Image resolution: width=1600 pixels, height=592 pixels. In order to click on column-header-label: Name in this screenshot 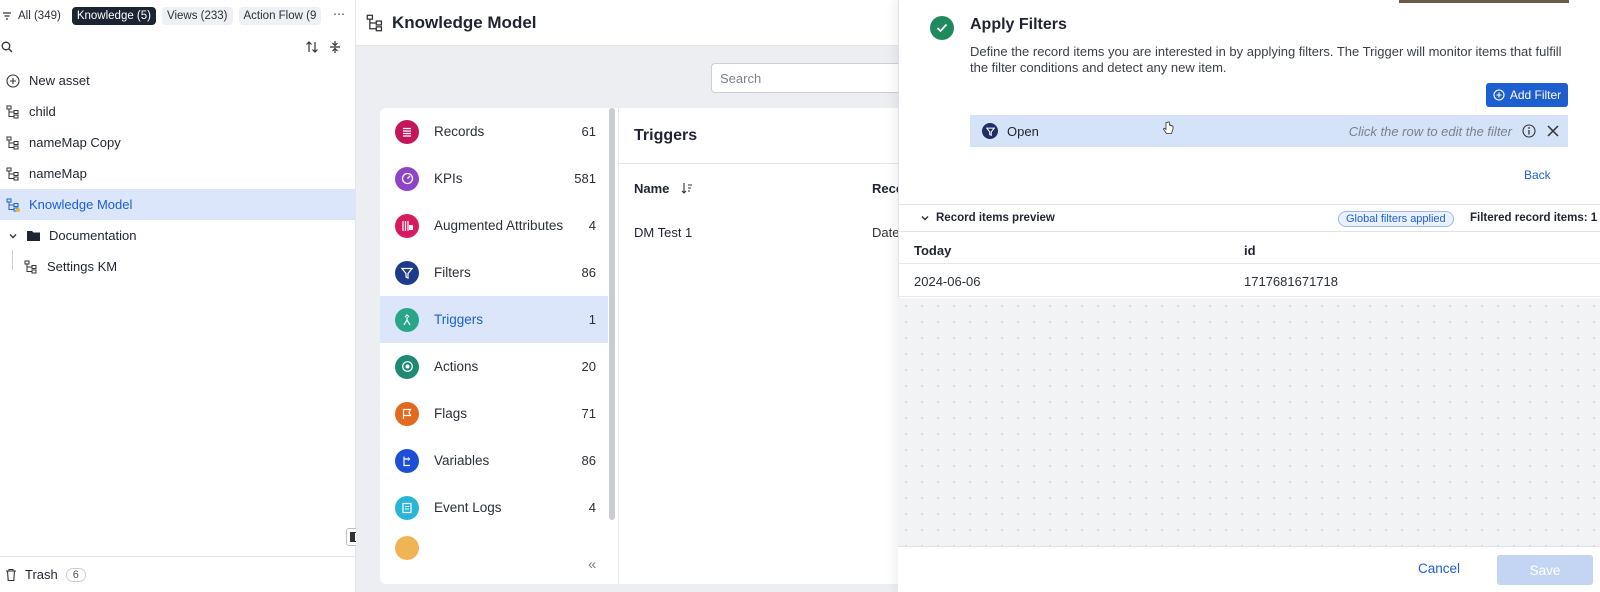, I will do `click(652, 188)`.